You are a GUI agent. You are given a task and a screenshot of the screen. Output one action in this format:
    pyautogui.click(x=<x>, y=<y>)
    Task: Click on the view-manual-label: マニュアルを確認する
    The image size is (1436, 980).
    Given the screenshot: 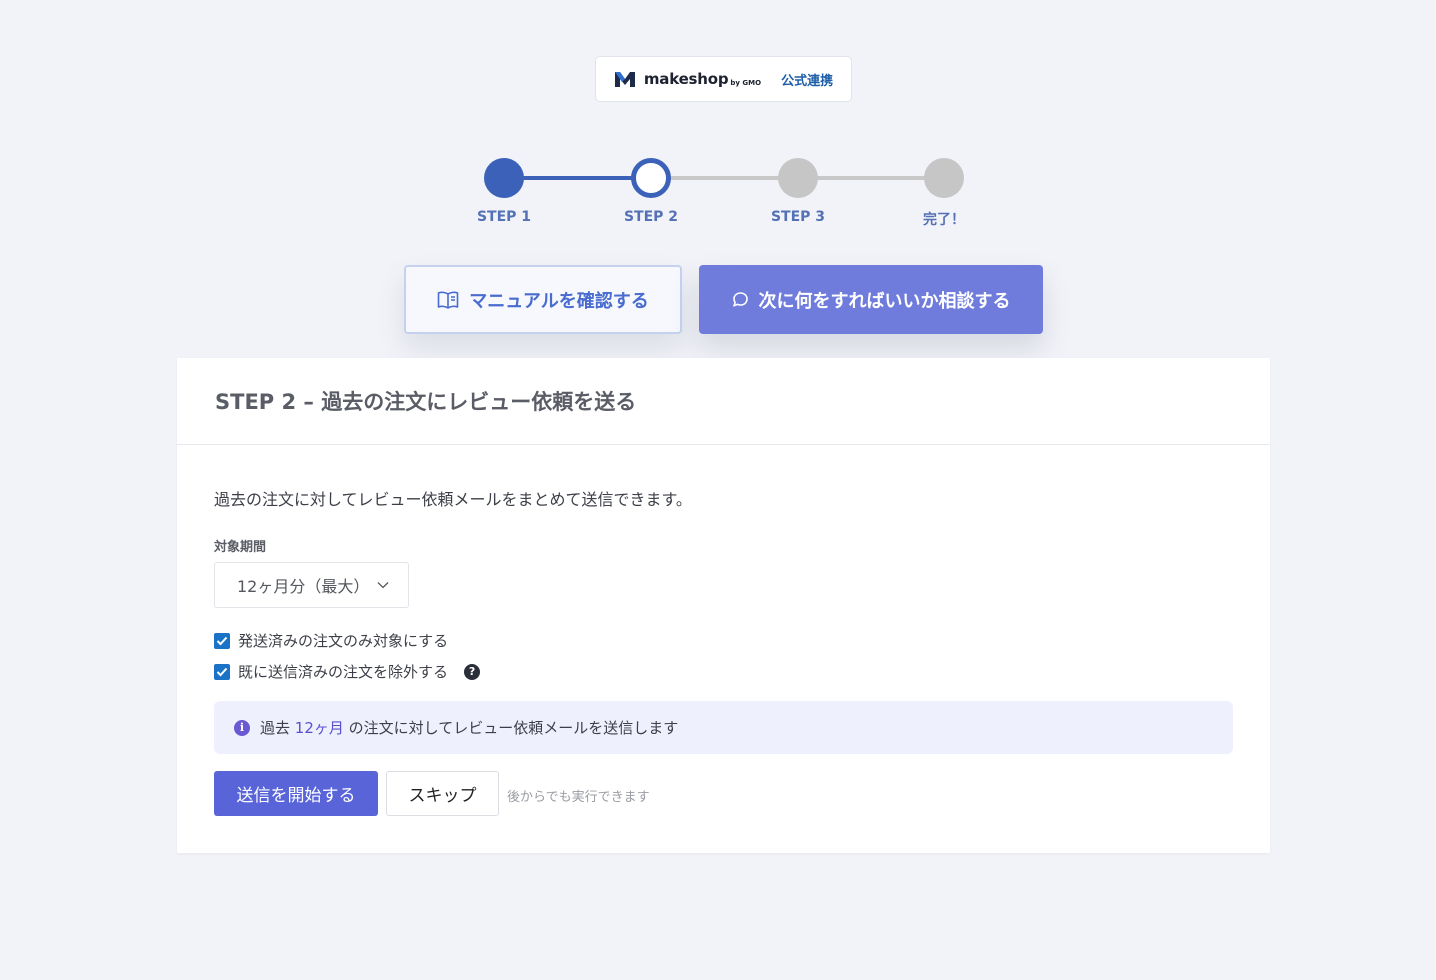 What is the action you would take?
    pyautogui.click(x=559, y=301)
    